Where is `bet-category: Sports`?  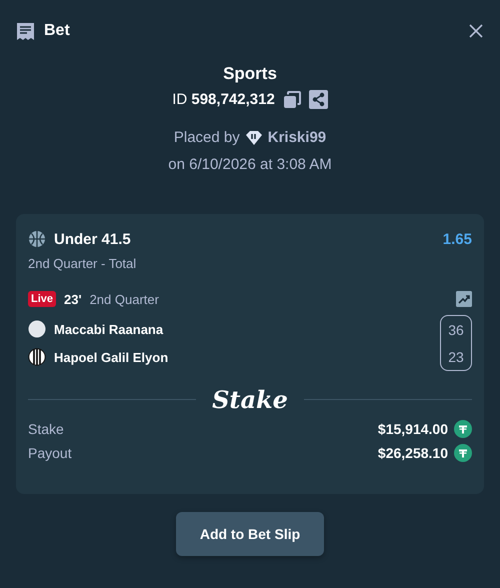
bet-category: Sports is located at coordinates (250, 74).